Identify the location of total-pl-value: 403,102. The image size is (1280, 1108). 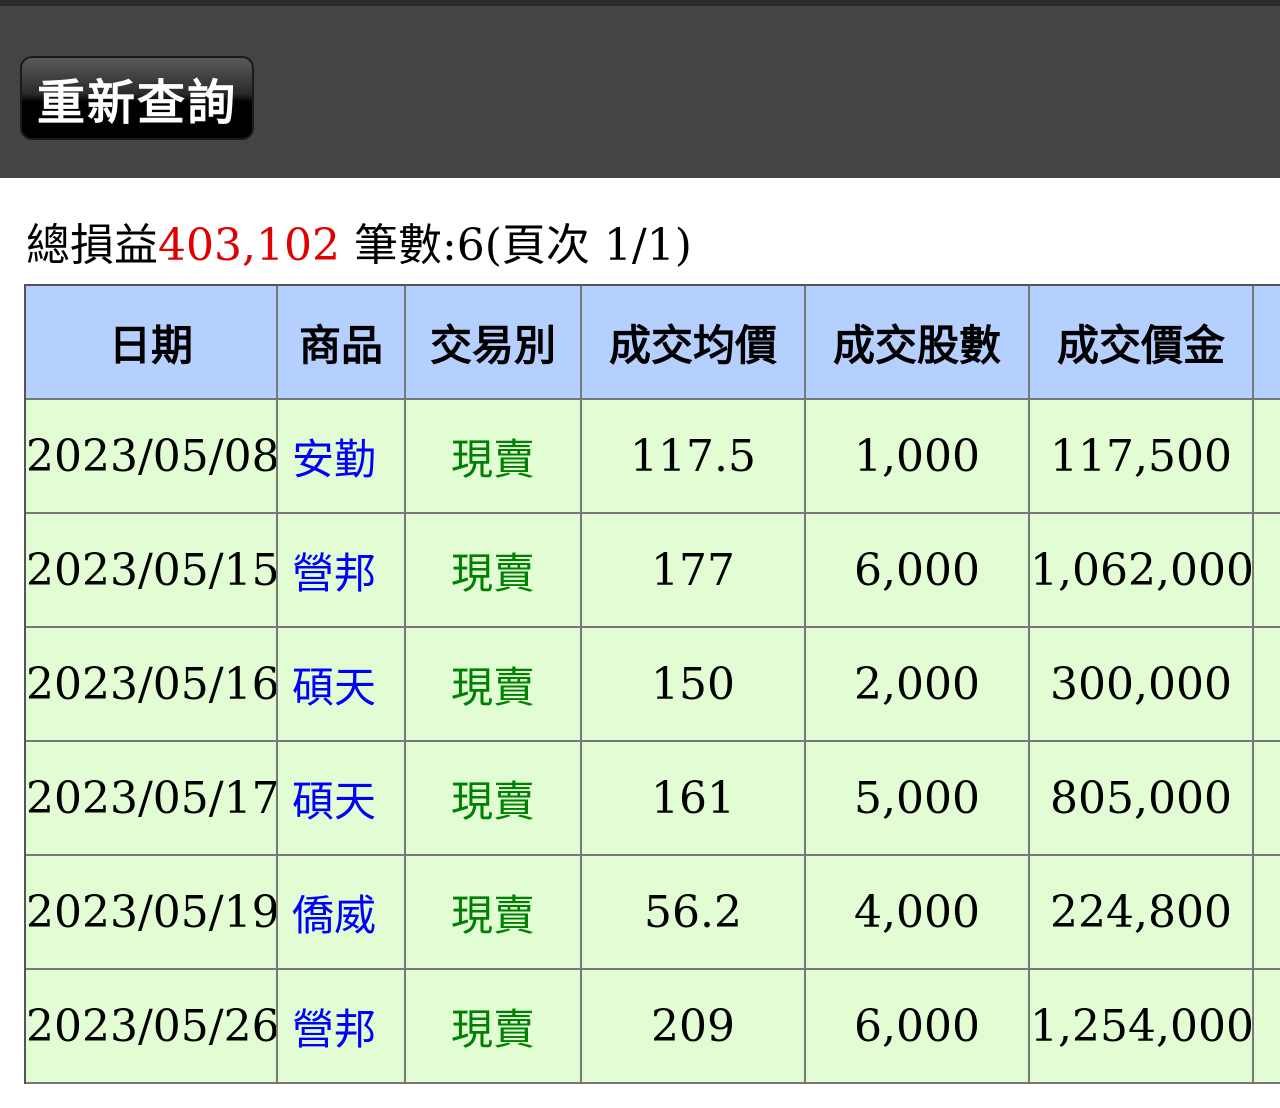
(249, 245).